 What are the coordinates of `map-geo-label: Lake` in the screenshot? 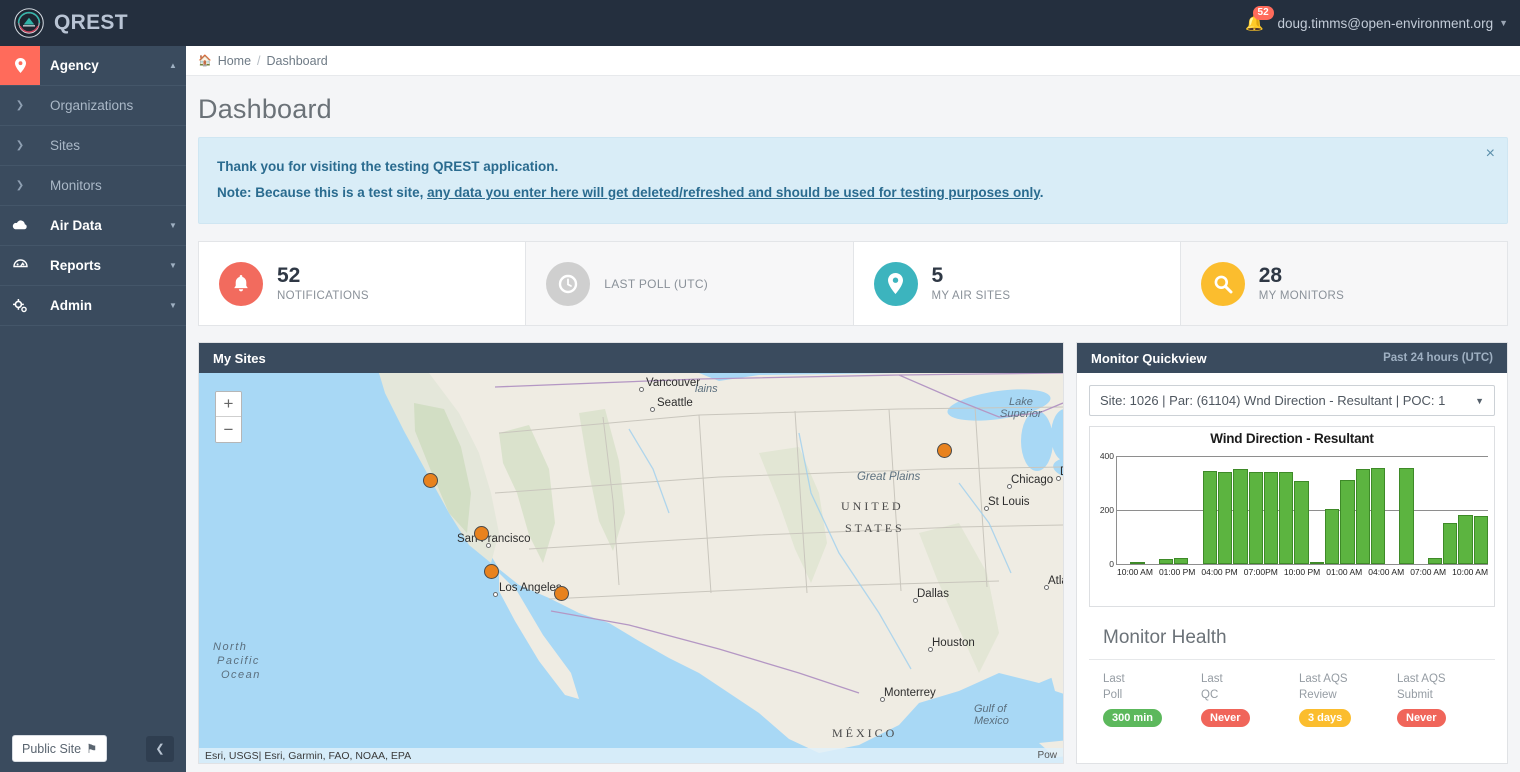 It's located at (1021, 402).